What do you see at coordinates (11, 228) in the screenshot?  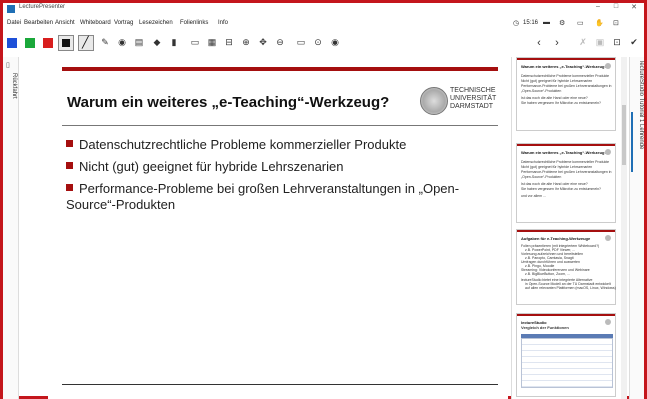 I see `left-side-panel: ▯ Rückfahrt` at bounding box center [11, 228].